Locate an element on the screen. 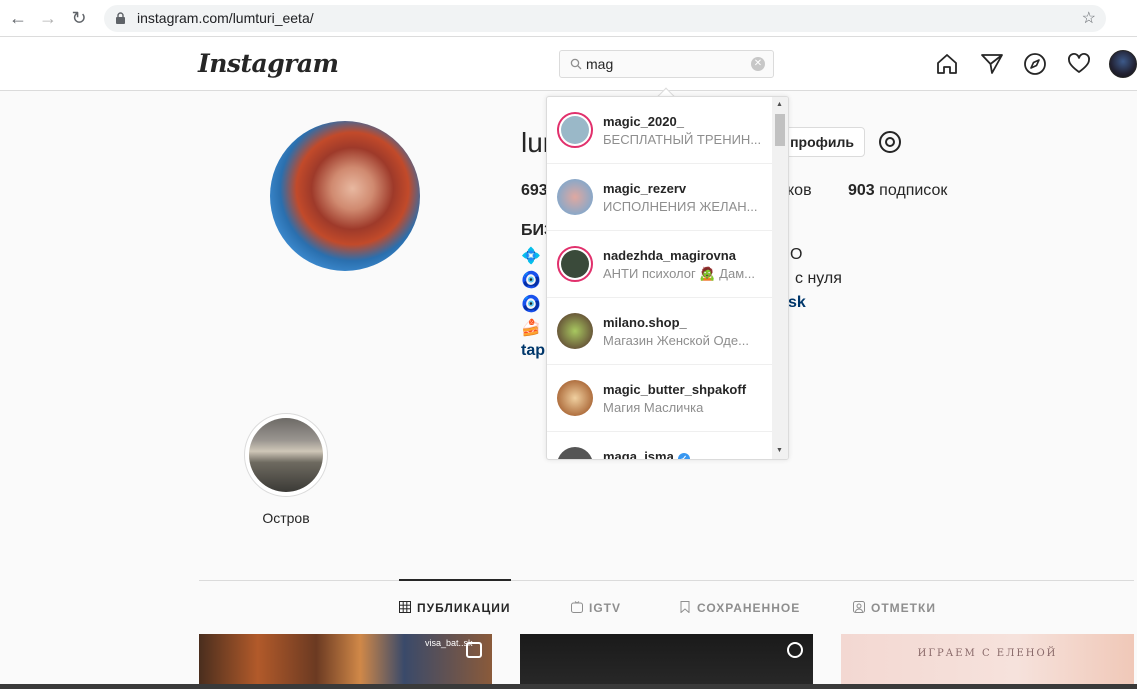 This screenshot has width=1137, height=689. result-username: milano.shop_ is located at coordinates (645, 322).